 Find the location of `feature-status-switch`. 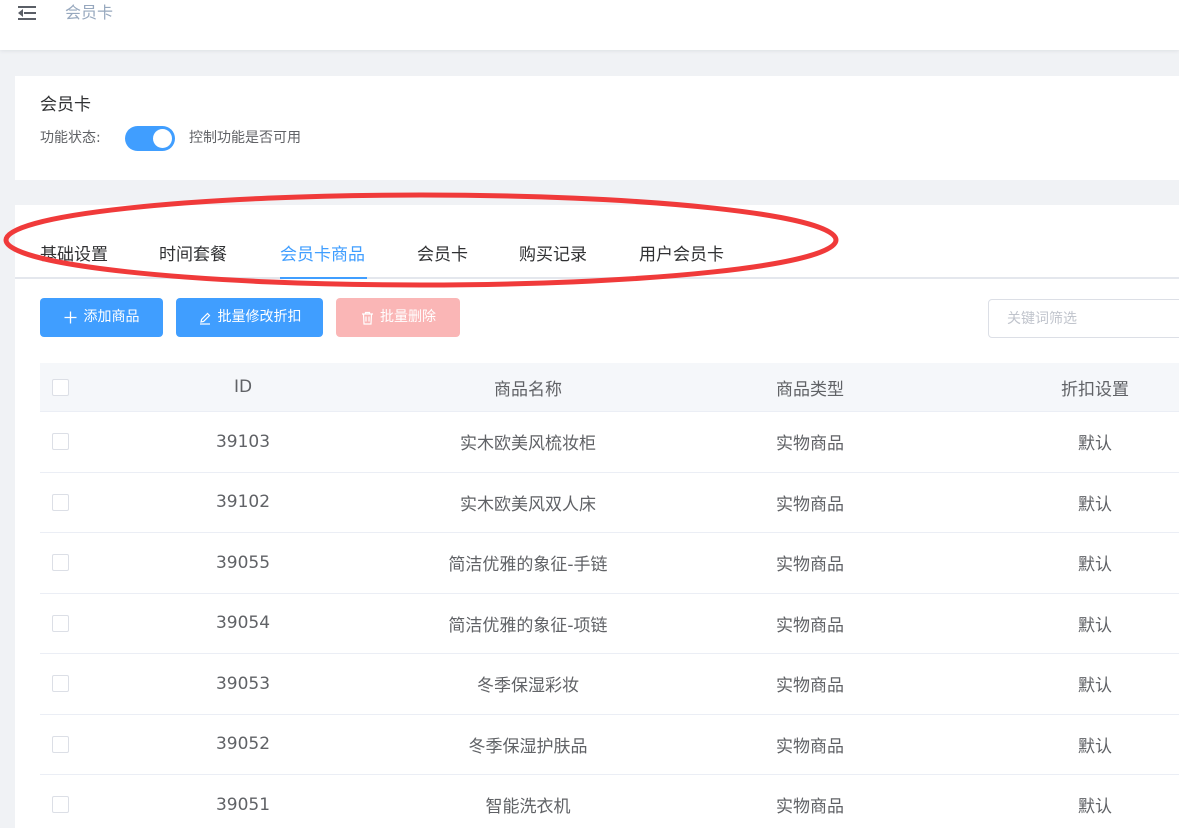

feature-status-switch is located at coordinates (150, 138).